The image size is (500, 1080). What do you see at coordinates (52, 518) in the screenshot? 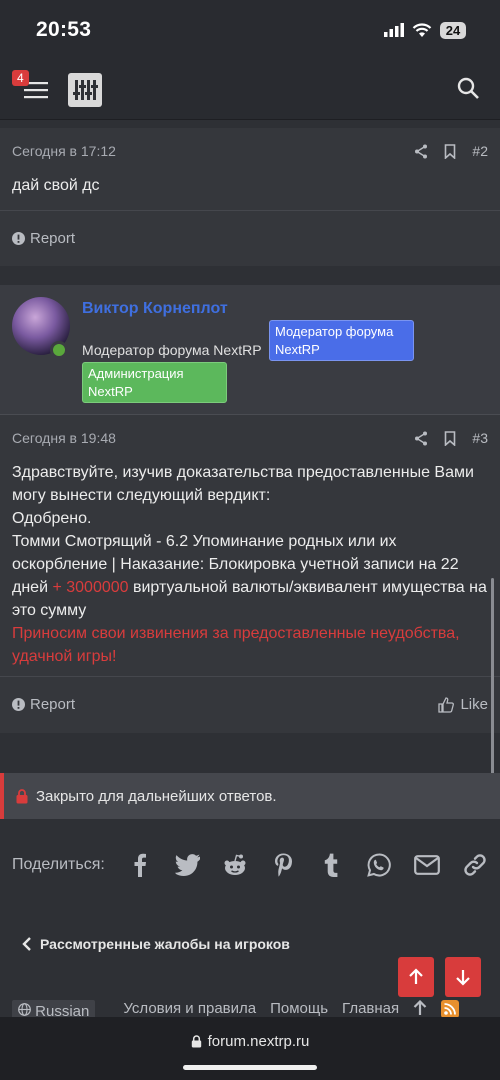
I see `post-verdict: Одобрено.` at bounding box center [52, 518].